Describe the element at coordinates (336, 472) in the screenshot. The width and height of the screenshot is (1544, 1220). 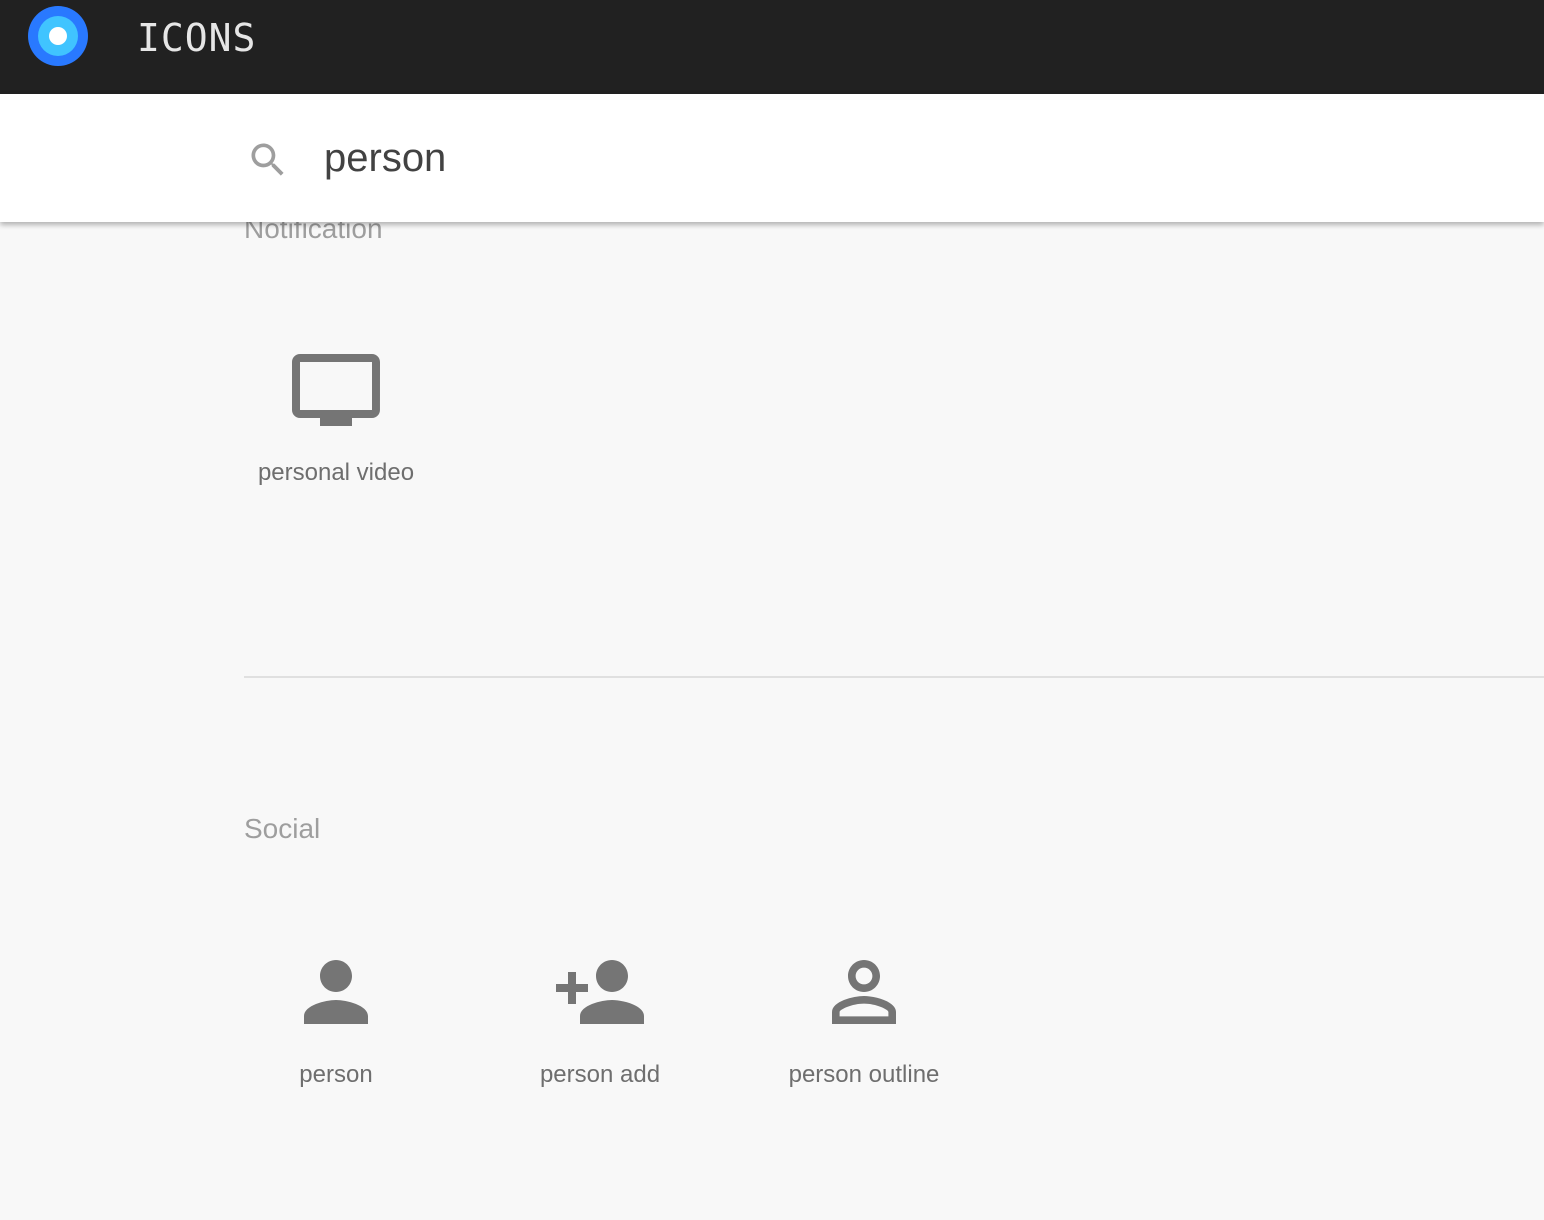
I see `icon-label: personal video` at that location.